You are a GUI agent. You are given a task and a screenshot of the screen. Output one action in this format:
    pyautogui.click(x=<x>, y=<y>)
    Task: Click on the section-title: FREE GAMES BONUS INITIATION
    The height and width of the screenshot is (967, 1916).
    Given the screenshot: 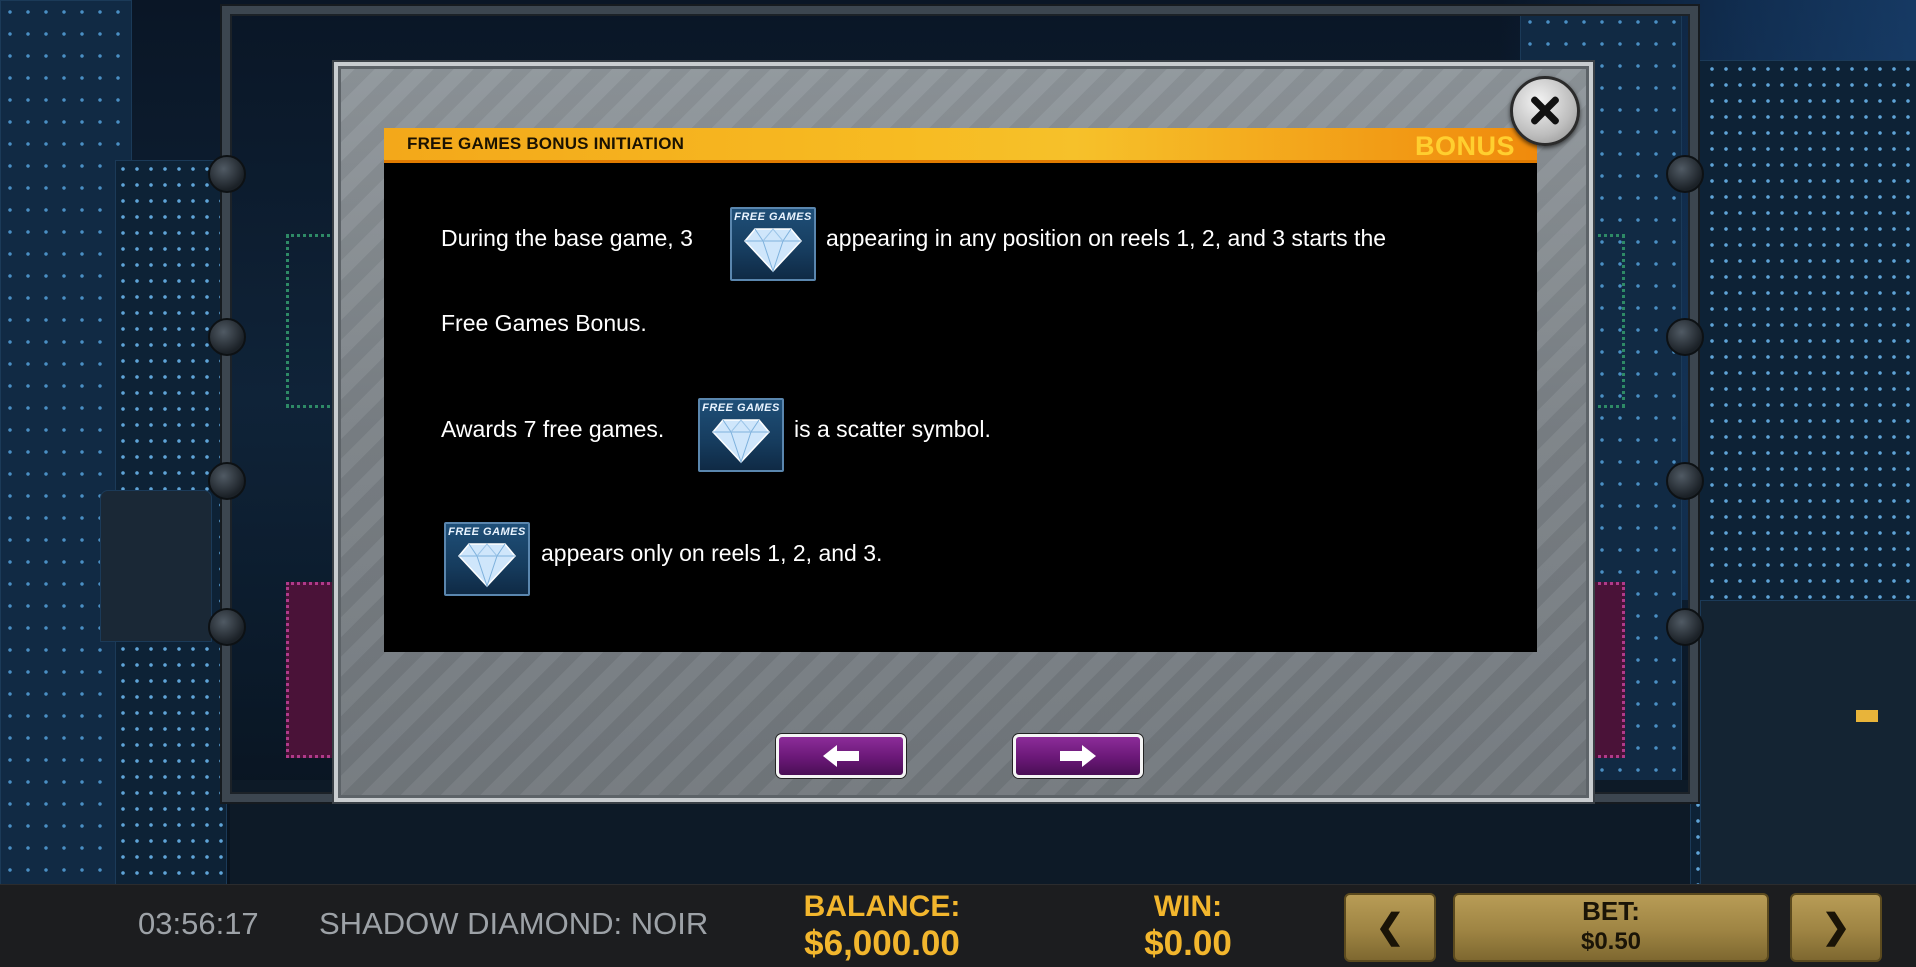 What is the action you would take?
    pyautogui.click(x=546, y=143)
    